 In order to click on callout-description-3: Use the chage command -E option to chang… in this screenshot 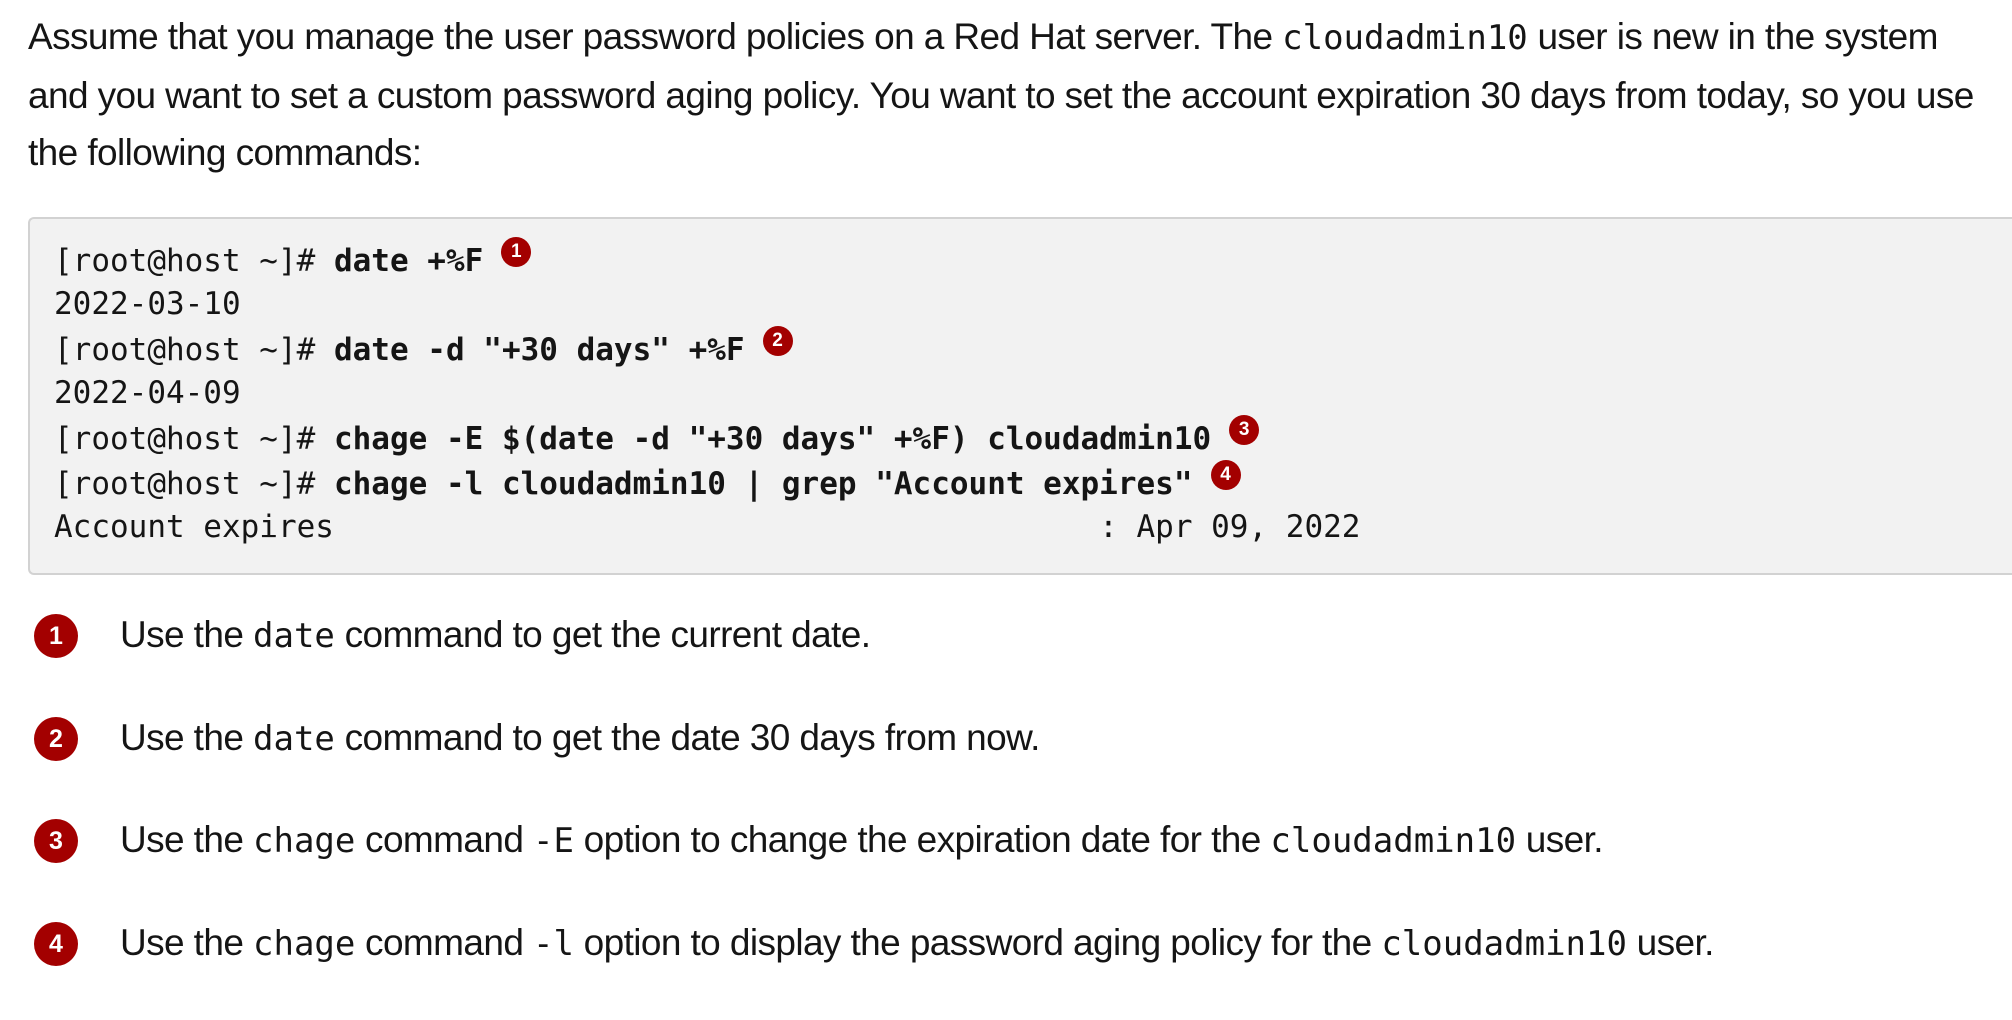, I will do `click(861, 840)`.